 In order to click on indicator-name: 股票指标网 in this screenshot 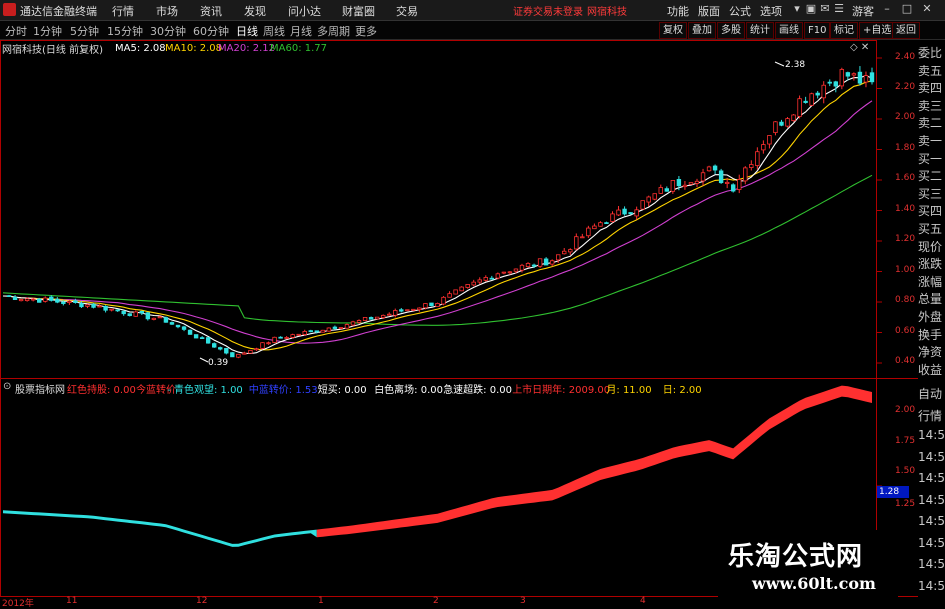, I will do `click(40, 388)`.